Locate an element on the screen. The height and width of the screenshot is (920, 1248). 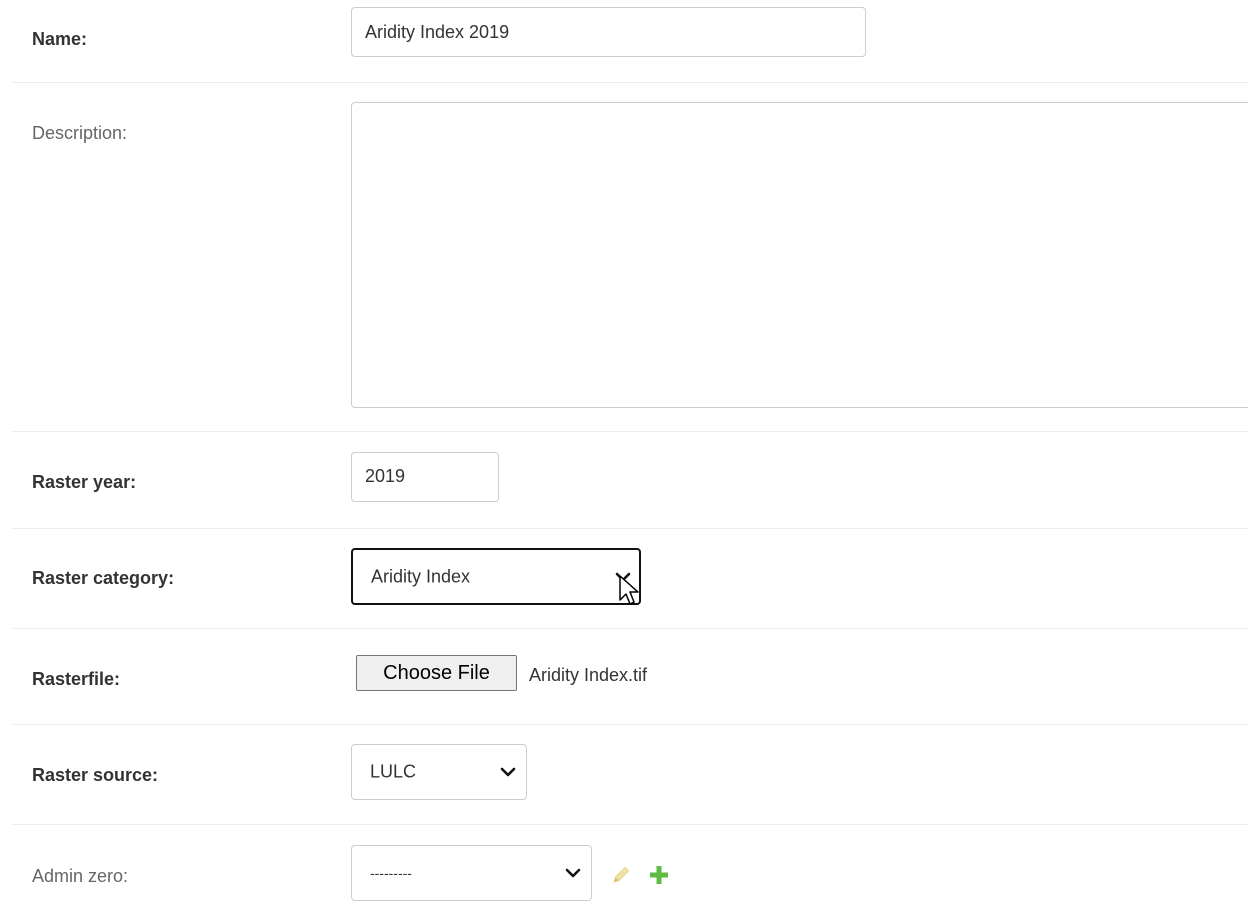
plus-icon is located at coordinates (659, 875).